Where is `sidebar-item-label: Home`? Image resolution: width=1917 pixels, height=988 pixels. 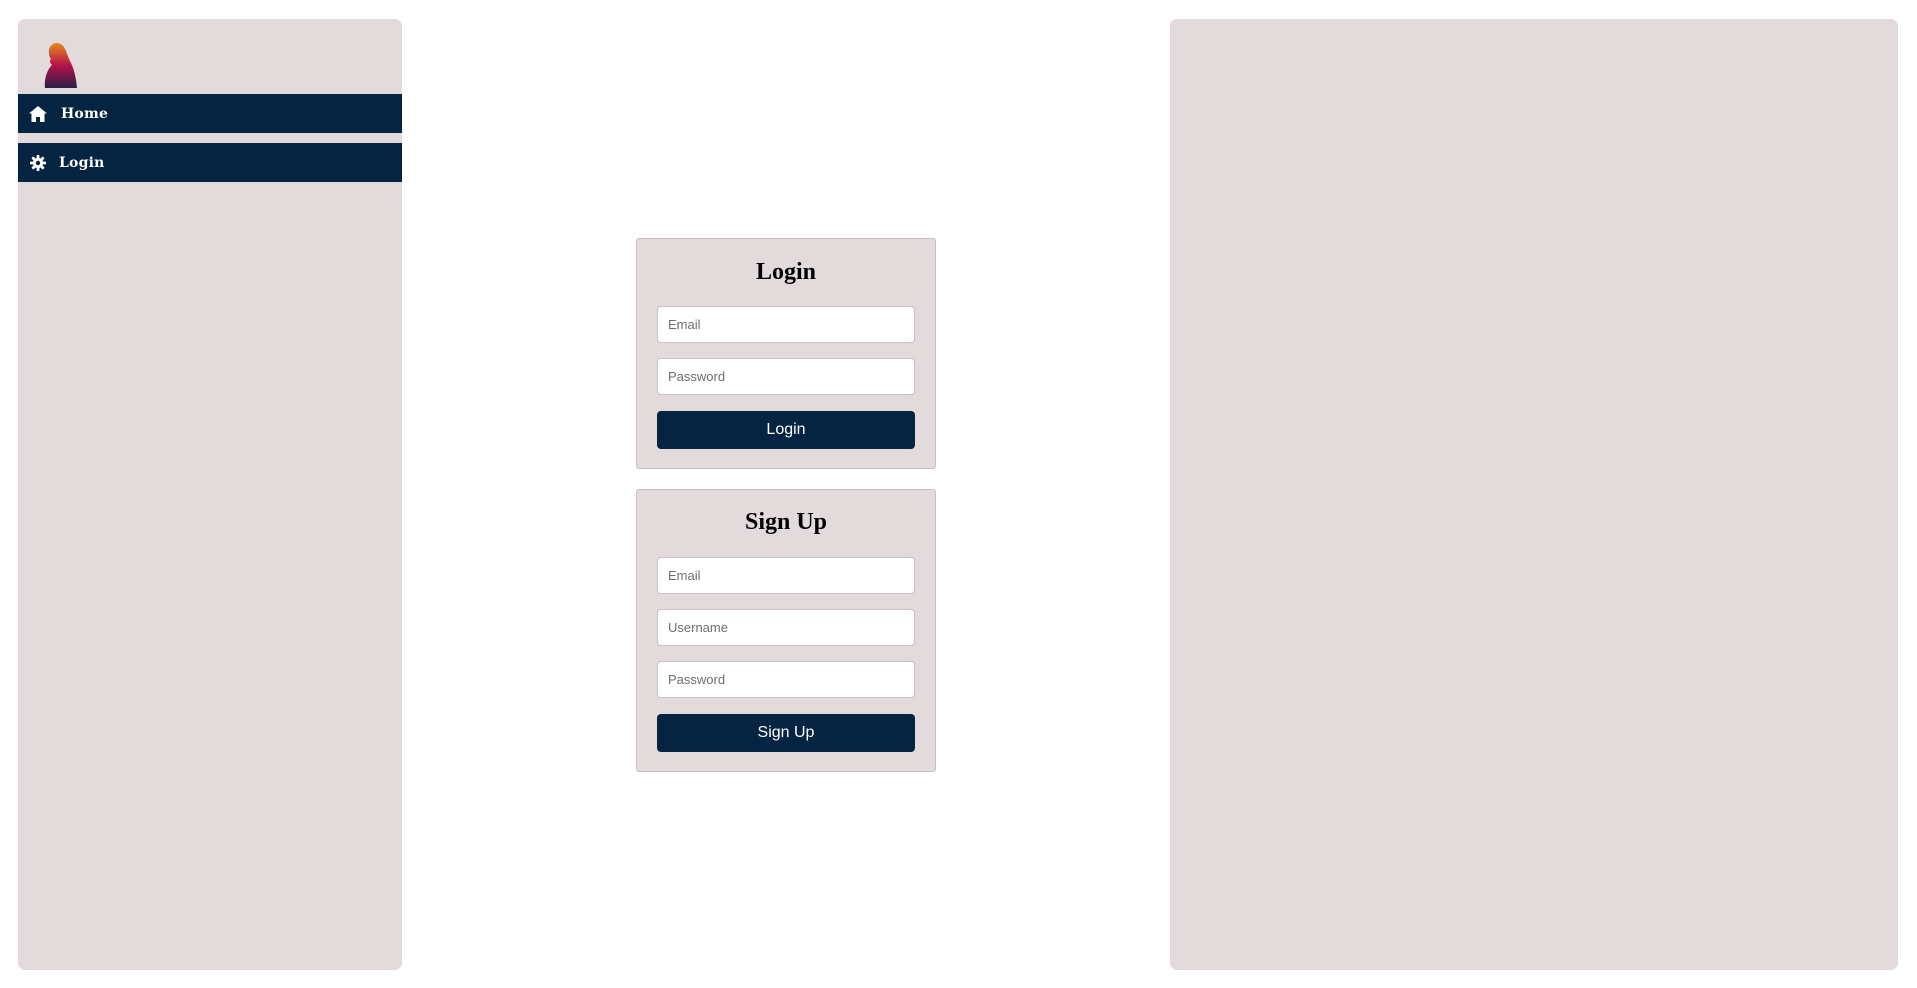 sidebar-item-label: Home is located at coordinates (85, 113).